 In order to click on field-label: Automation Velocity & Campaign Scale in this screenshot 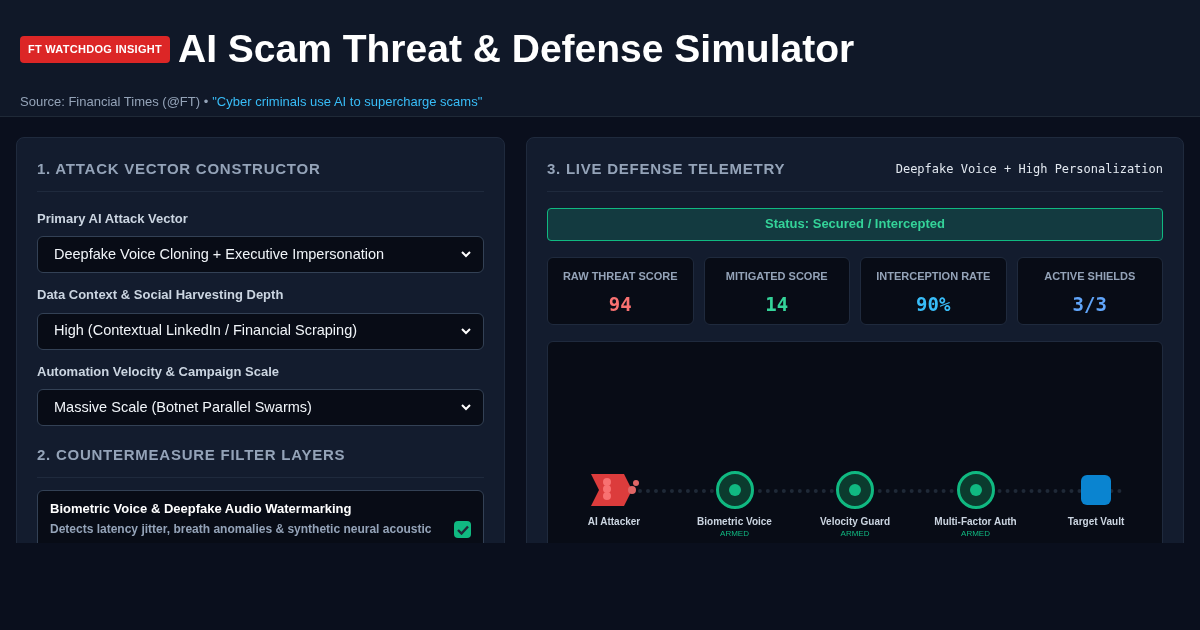, I will do `click(158, 371)`.